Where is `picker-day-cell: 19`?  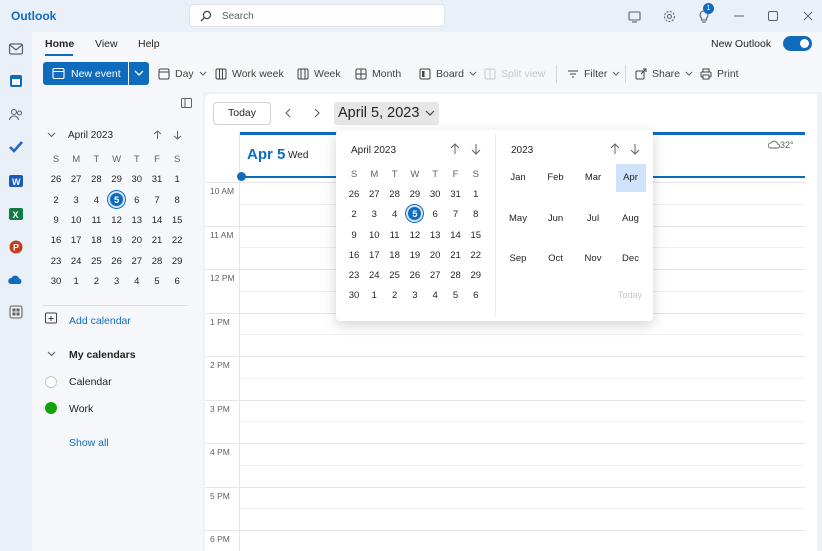 picker-day-cell: 19 is located at coordinates (415, 255).